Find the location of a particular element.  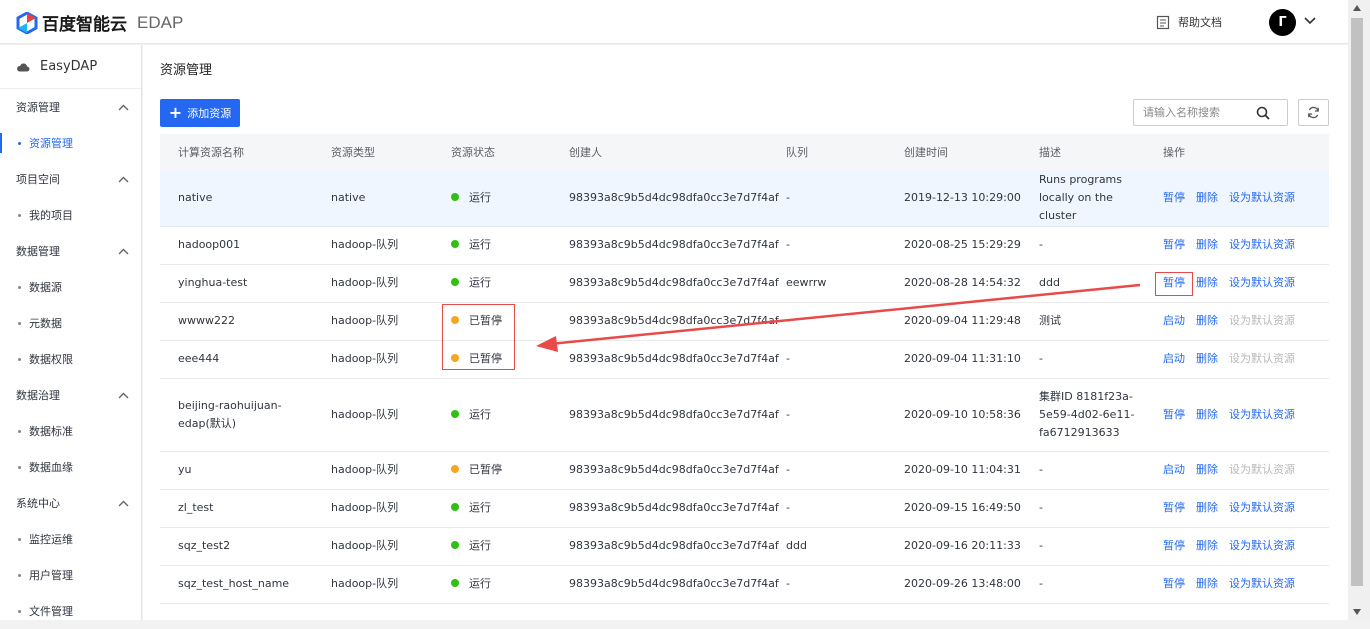

add-resource-button: + 添加资源 is located at coordinates (200, 113).